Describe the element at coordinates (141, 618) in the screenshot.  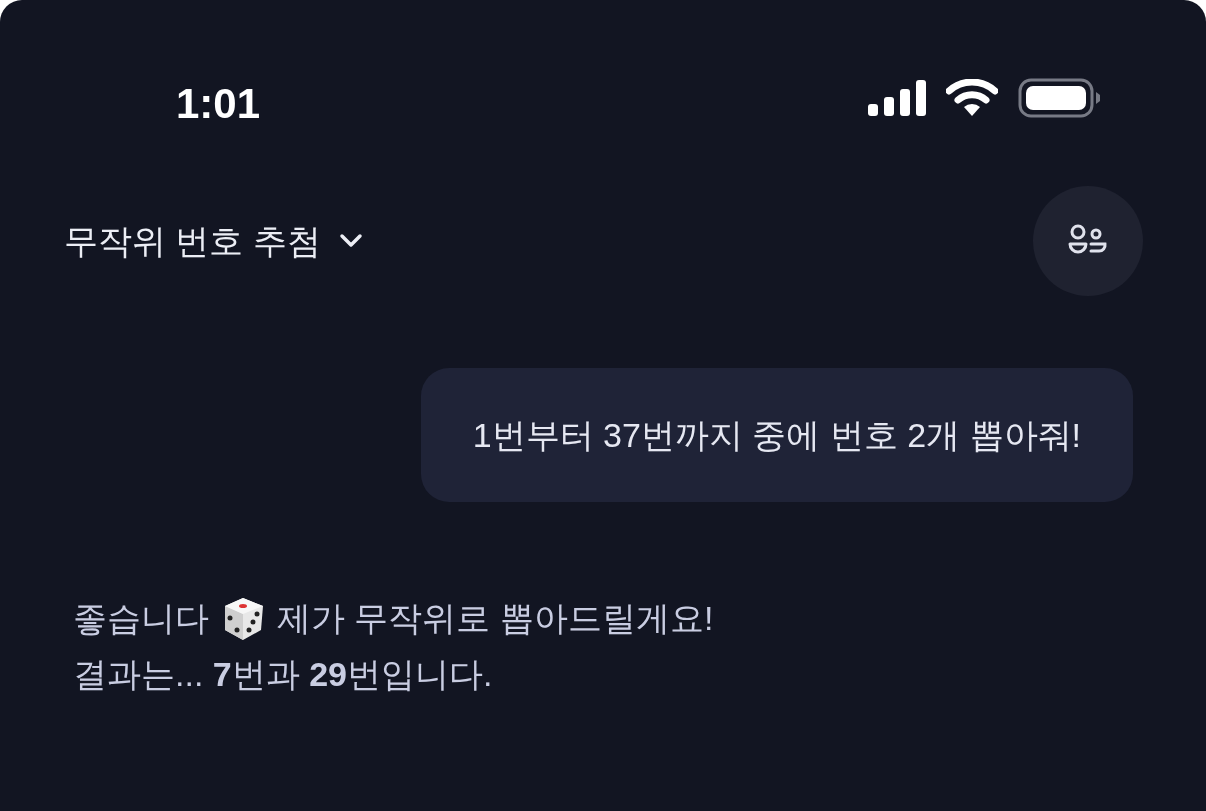
I see `assistant-message-text: 좋습니다` at that location.